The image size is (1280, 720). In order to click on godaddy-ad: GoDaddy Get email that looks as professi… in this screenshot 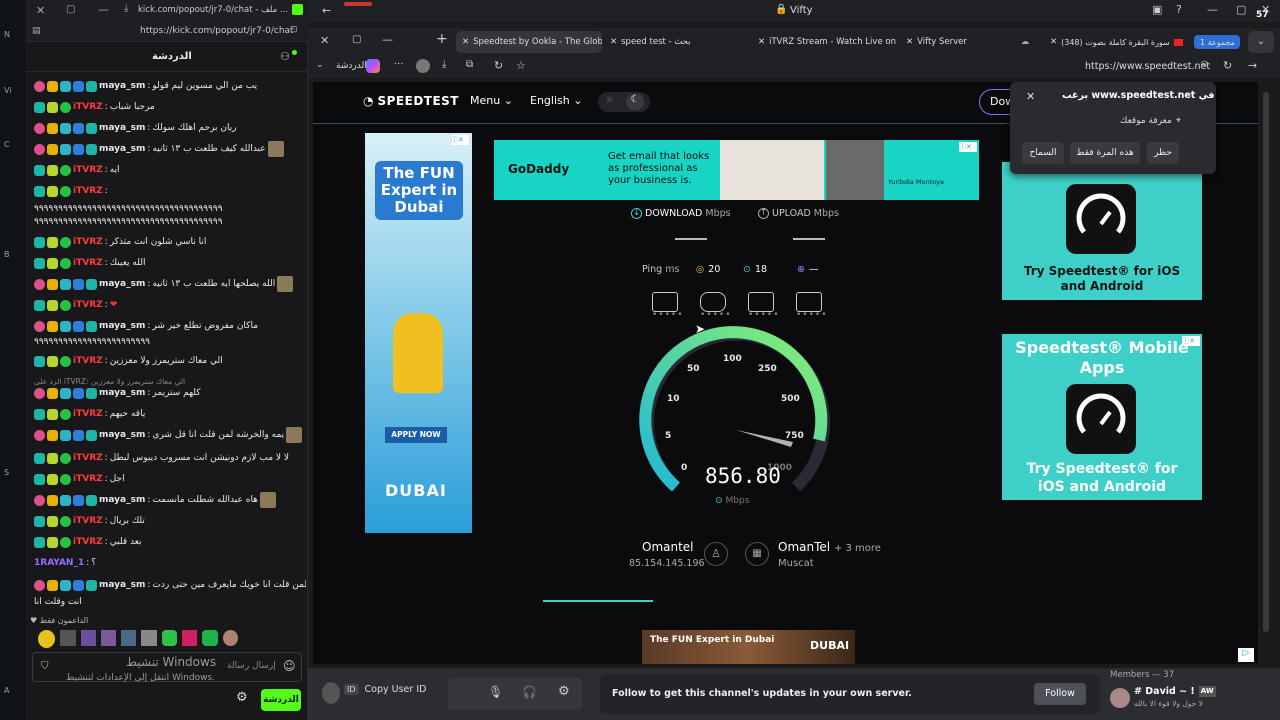, I will do `click(736, 170)`.